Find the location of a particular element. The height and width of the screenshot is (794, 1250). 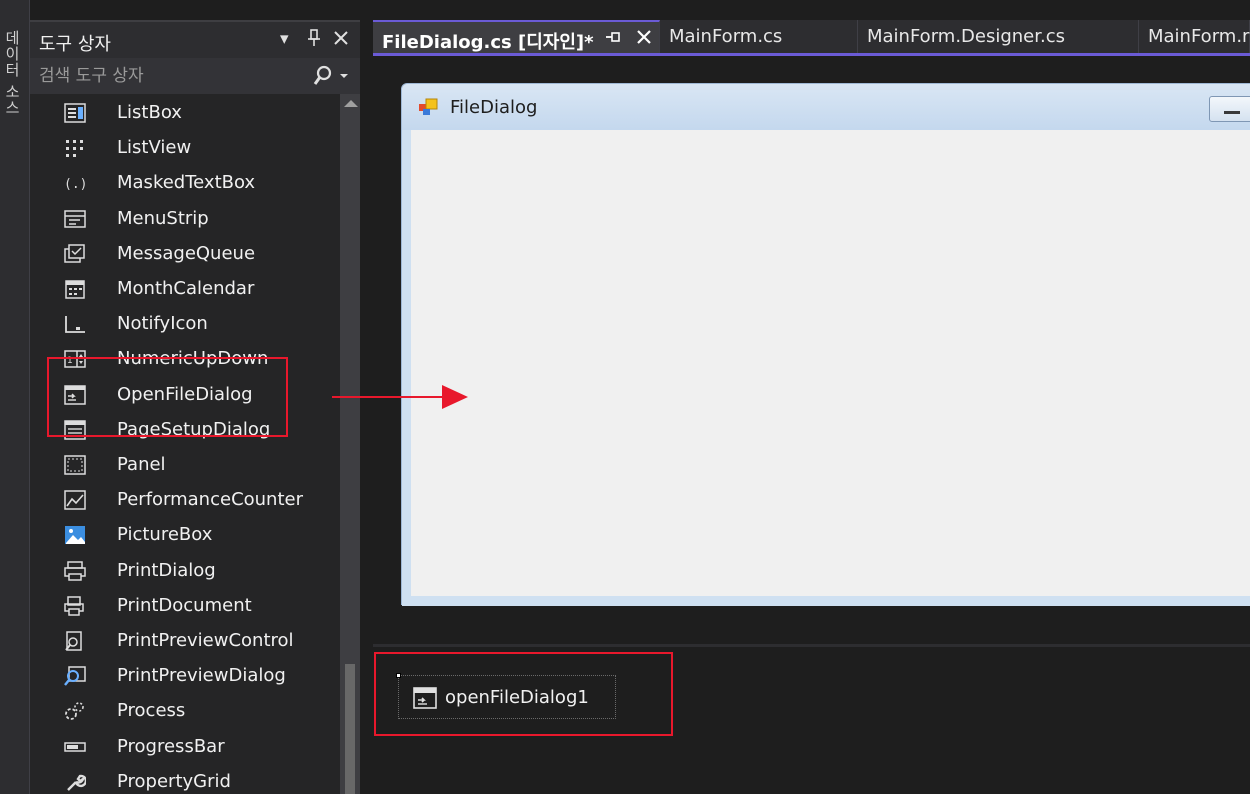

toolbox-item-printpreviewdialog: PrintPreviewDialog is located at coordinates (185, 676).